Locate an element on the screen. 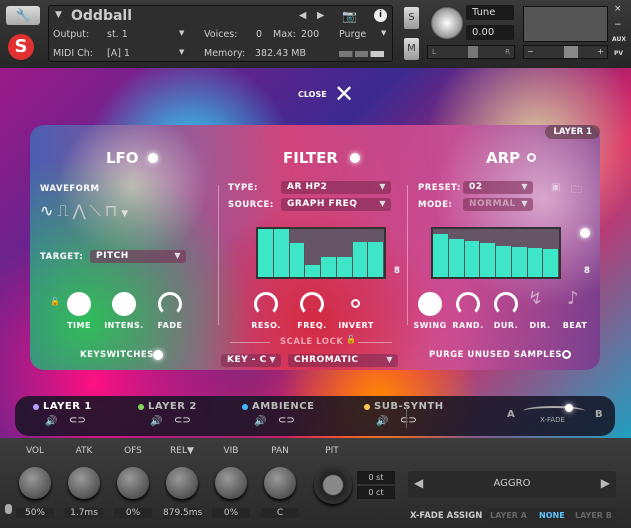 The width and height of the screenshot is (631, 528). filter-step-graph is located at coordinates (321, 253).